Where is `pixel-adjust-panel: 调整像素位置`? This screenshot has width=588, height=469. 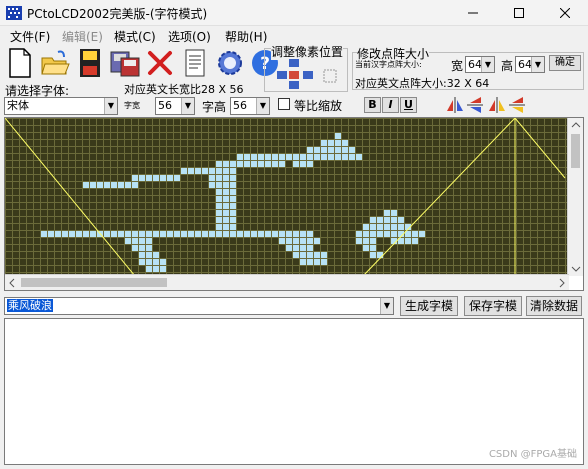
pixel-adjust-panel: 调整像素位置 is located at coordinates (306, 67).